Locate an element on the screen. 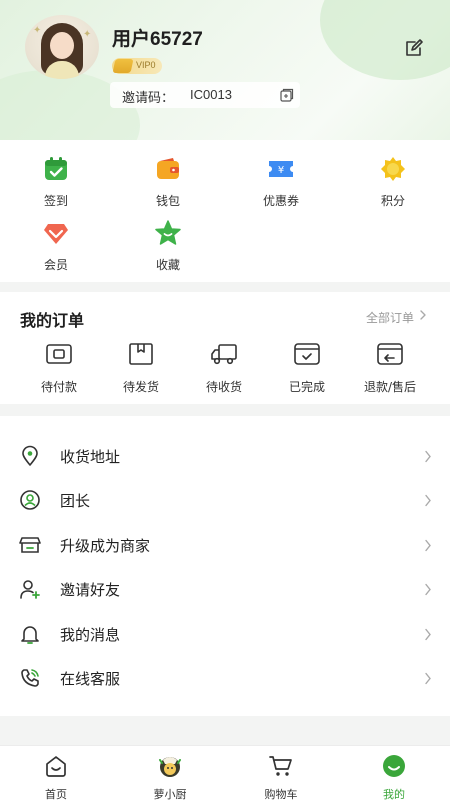 The width and height of the screenshot is (450, 800). done-icon is located at coordinates (307, 354).